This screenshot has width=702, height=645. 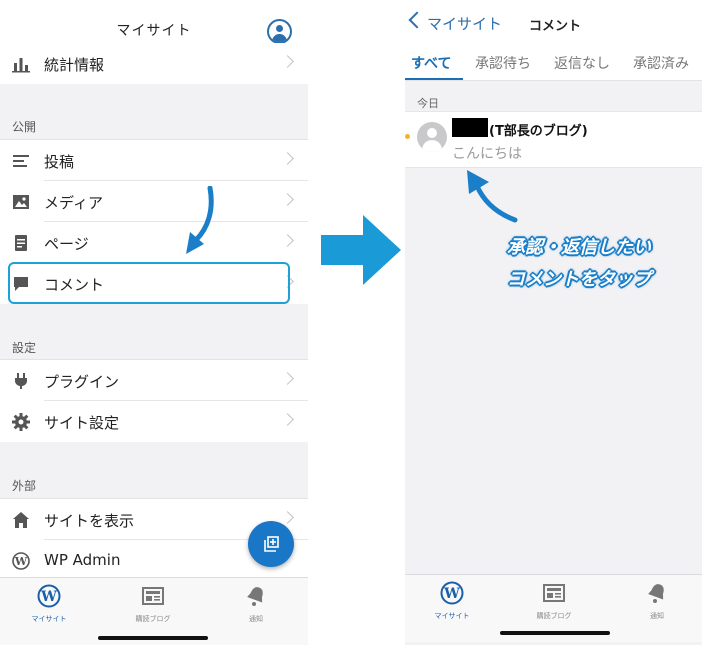 What do you see at coordinates (470, 127) in the screenshot?
I see `redacted-name` at bounding box center [470, 127].